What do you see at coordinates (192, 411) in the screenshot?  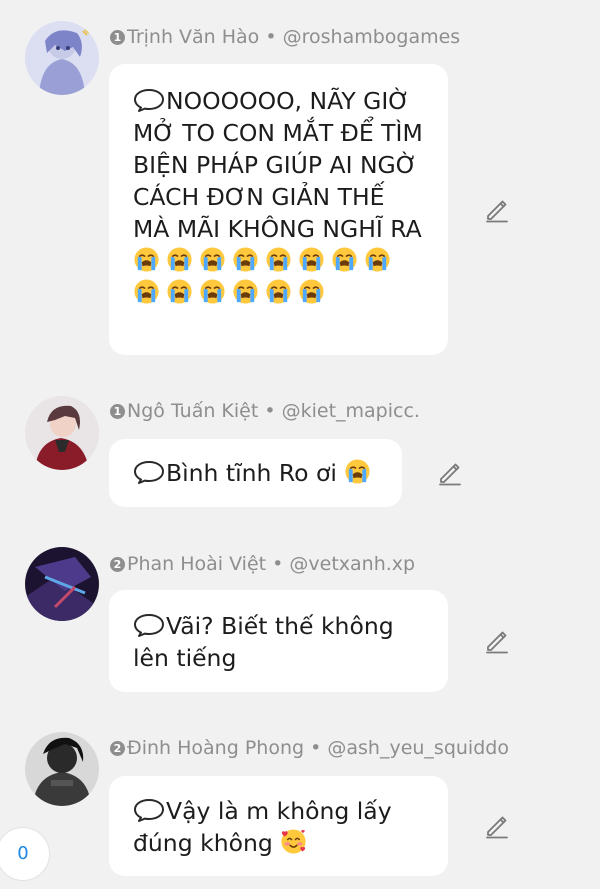 I see `author-name: Ngô Tuấn Kiệt` at bounding box center [192, 411].